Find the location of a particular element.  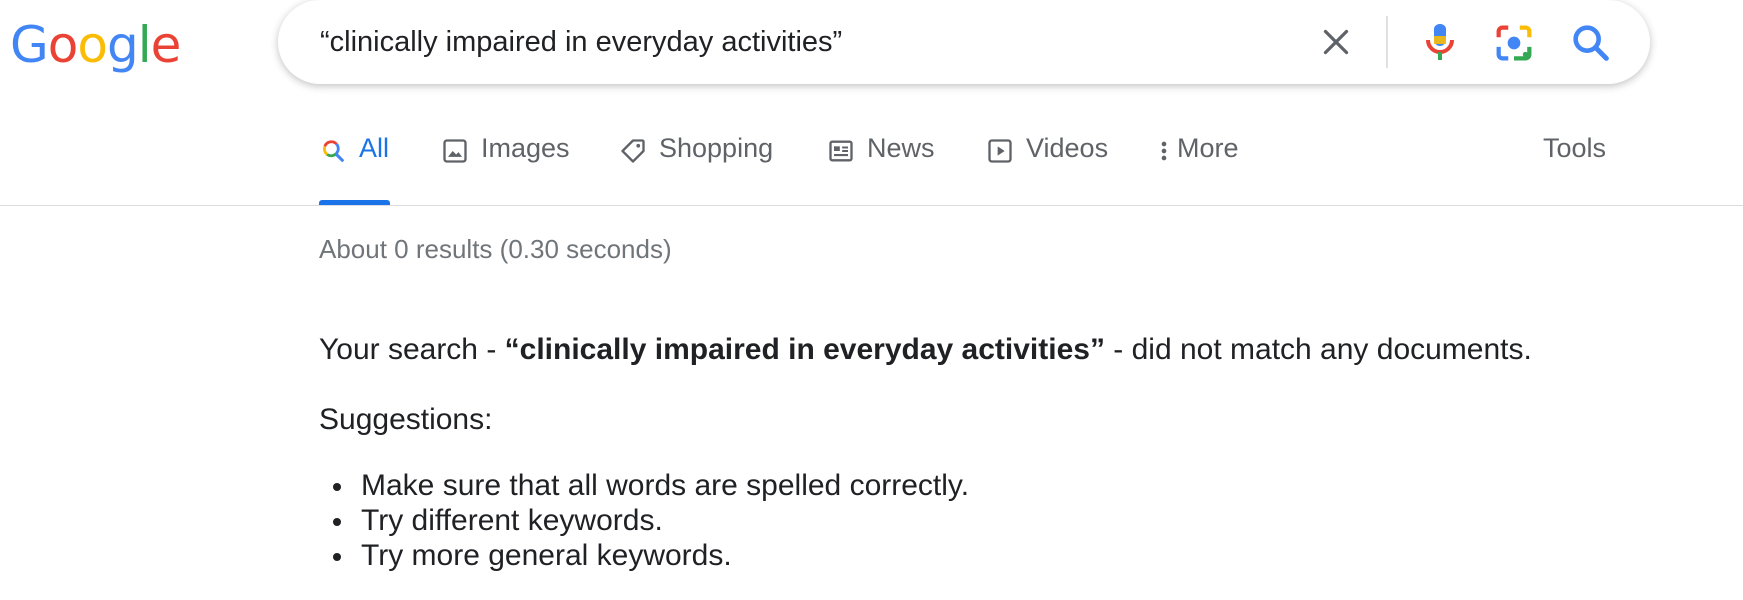

tab-label: News is located at coordinates (901, 148).